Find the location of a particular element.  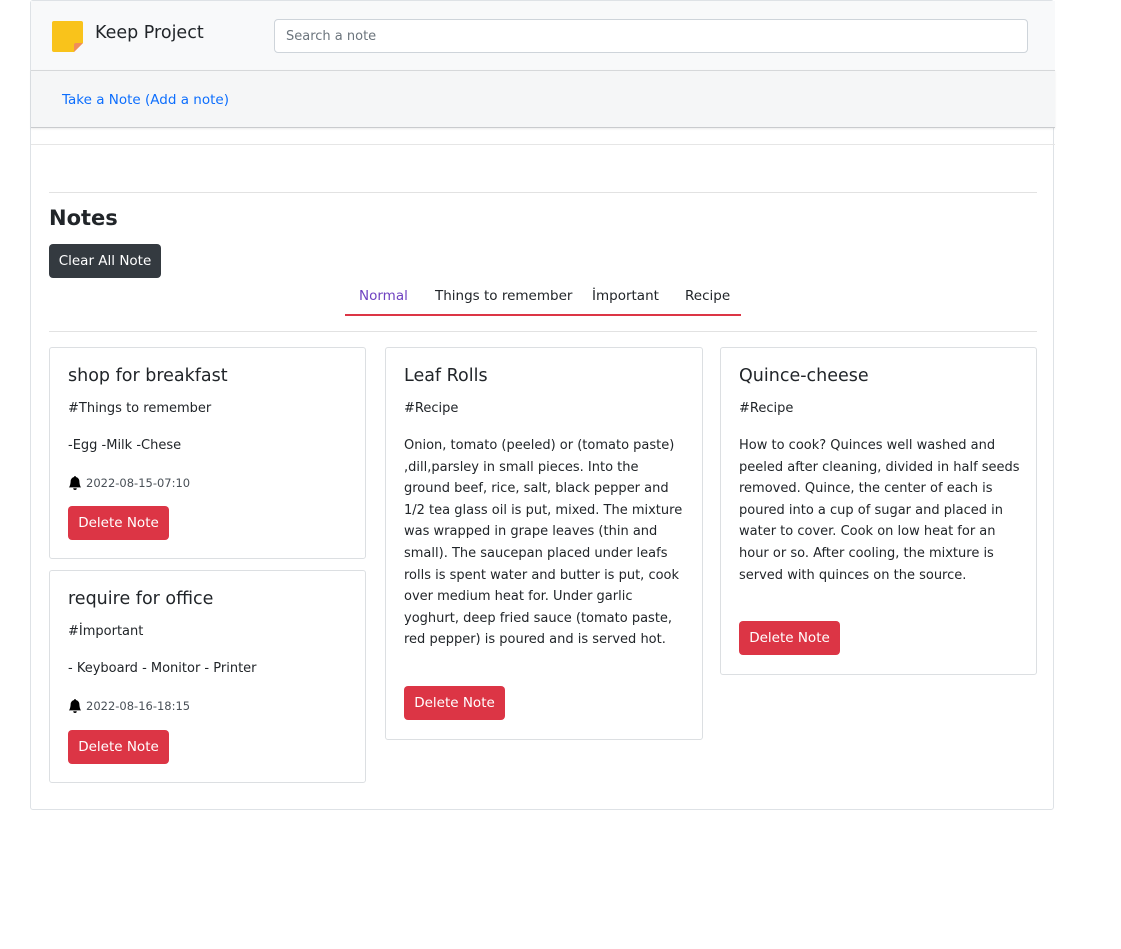

note-title: Quince-cheese is located at coordinates (804, 376).